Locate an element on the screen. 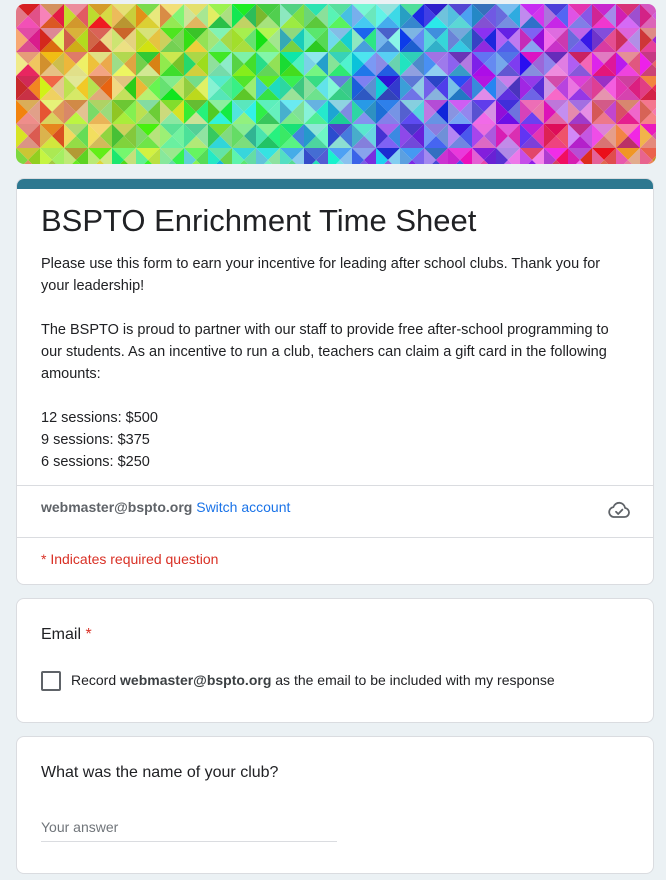 This screenshot has height=880, width=666. question-title-text: Email is located at coordinates (61, 634).